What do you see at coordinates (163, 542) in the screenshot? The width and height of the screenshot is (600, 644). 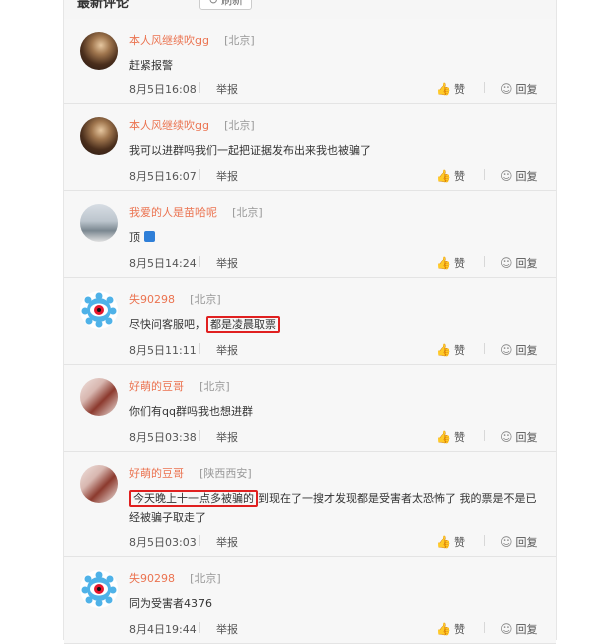 I see `comment-time: 8月5日03:03` at bounding box center [163, 542].